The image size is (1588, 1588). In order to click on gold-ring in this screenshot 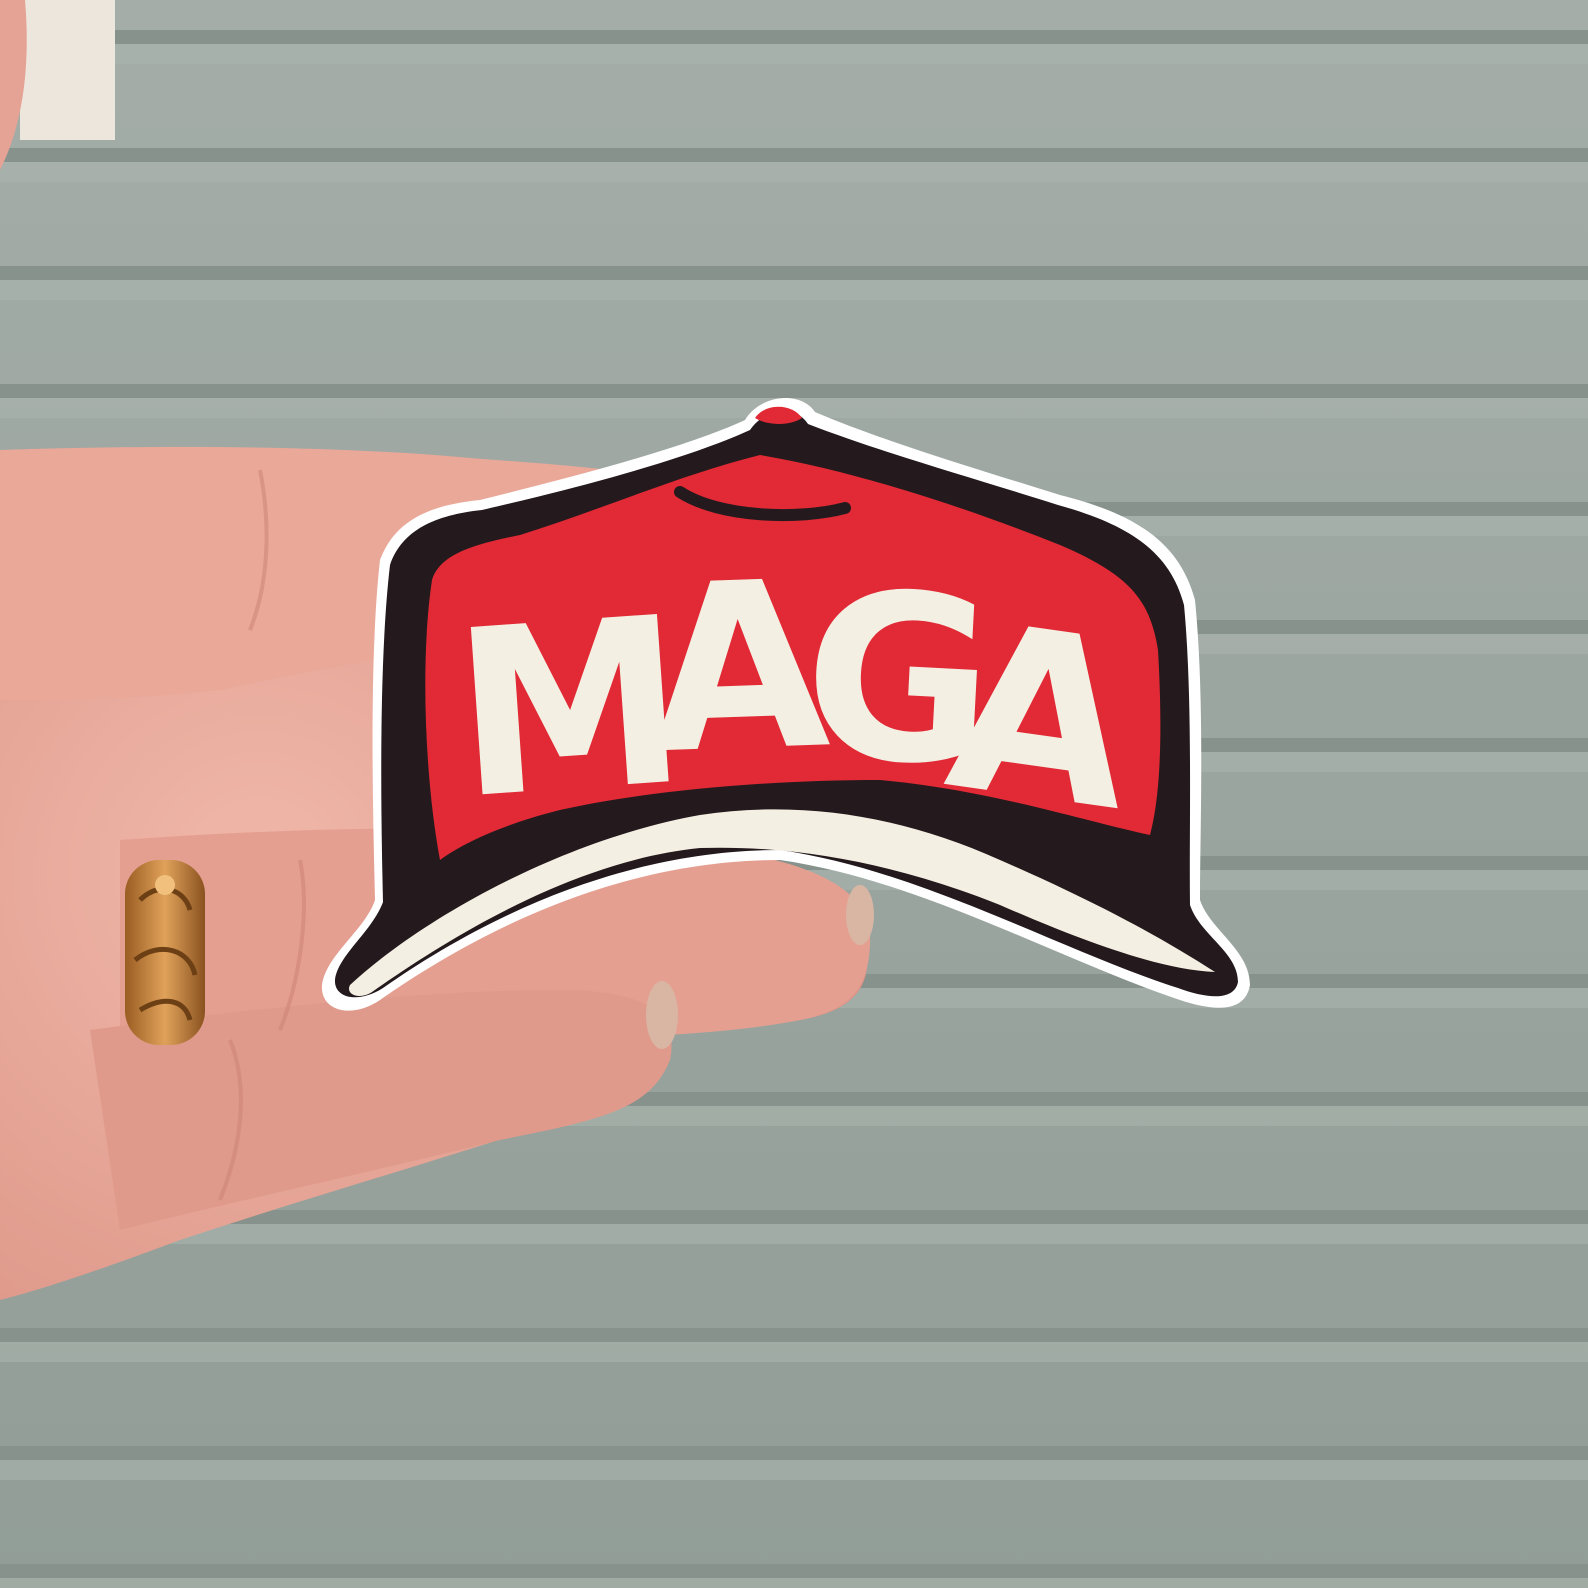, I will do `click(165, 952)`.